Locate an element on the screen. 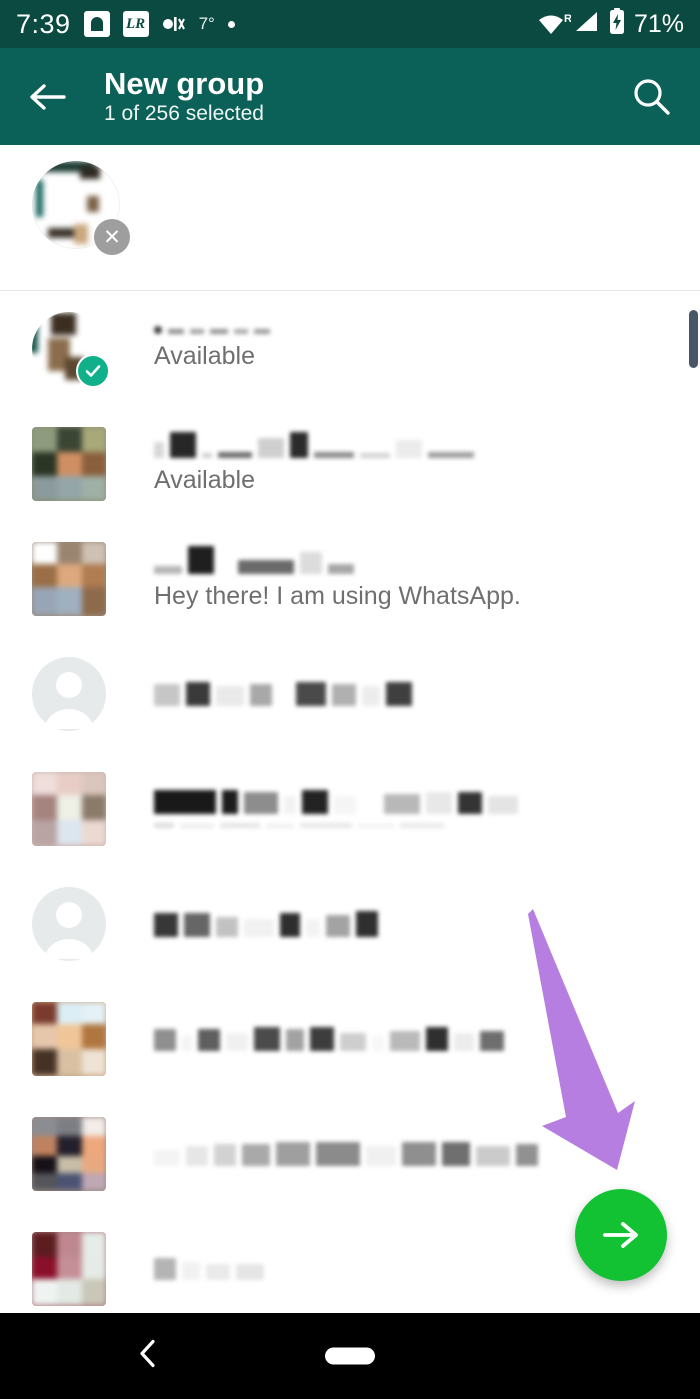  contact-status: Hey there! I am using WhatsApp. is located at coordinates (337, 596).